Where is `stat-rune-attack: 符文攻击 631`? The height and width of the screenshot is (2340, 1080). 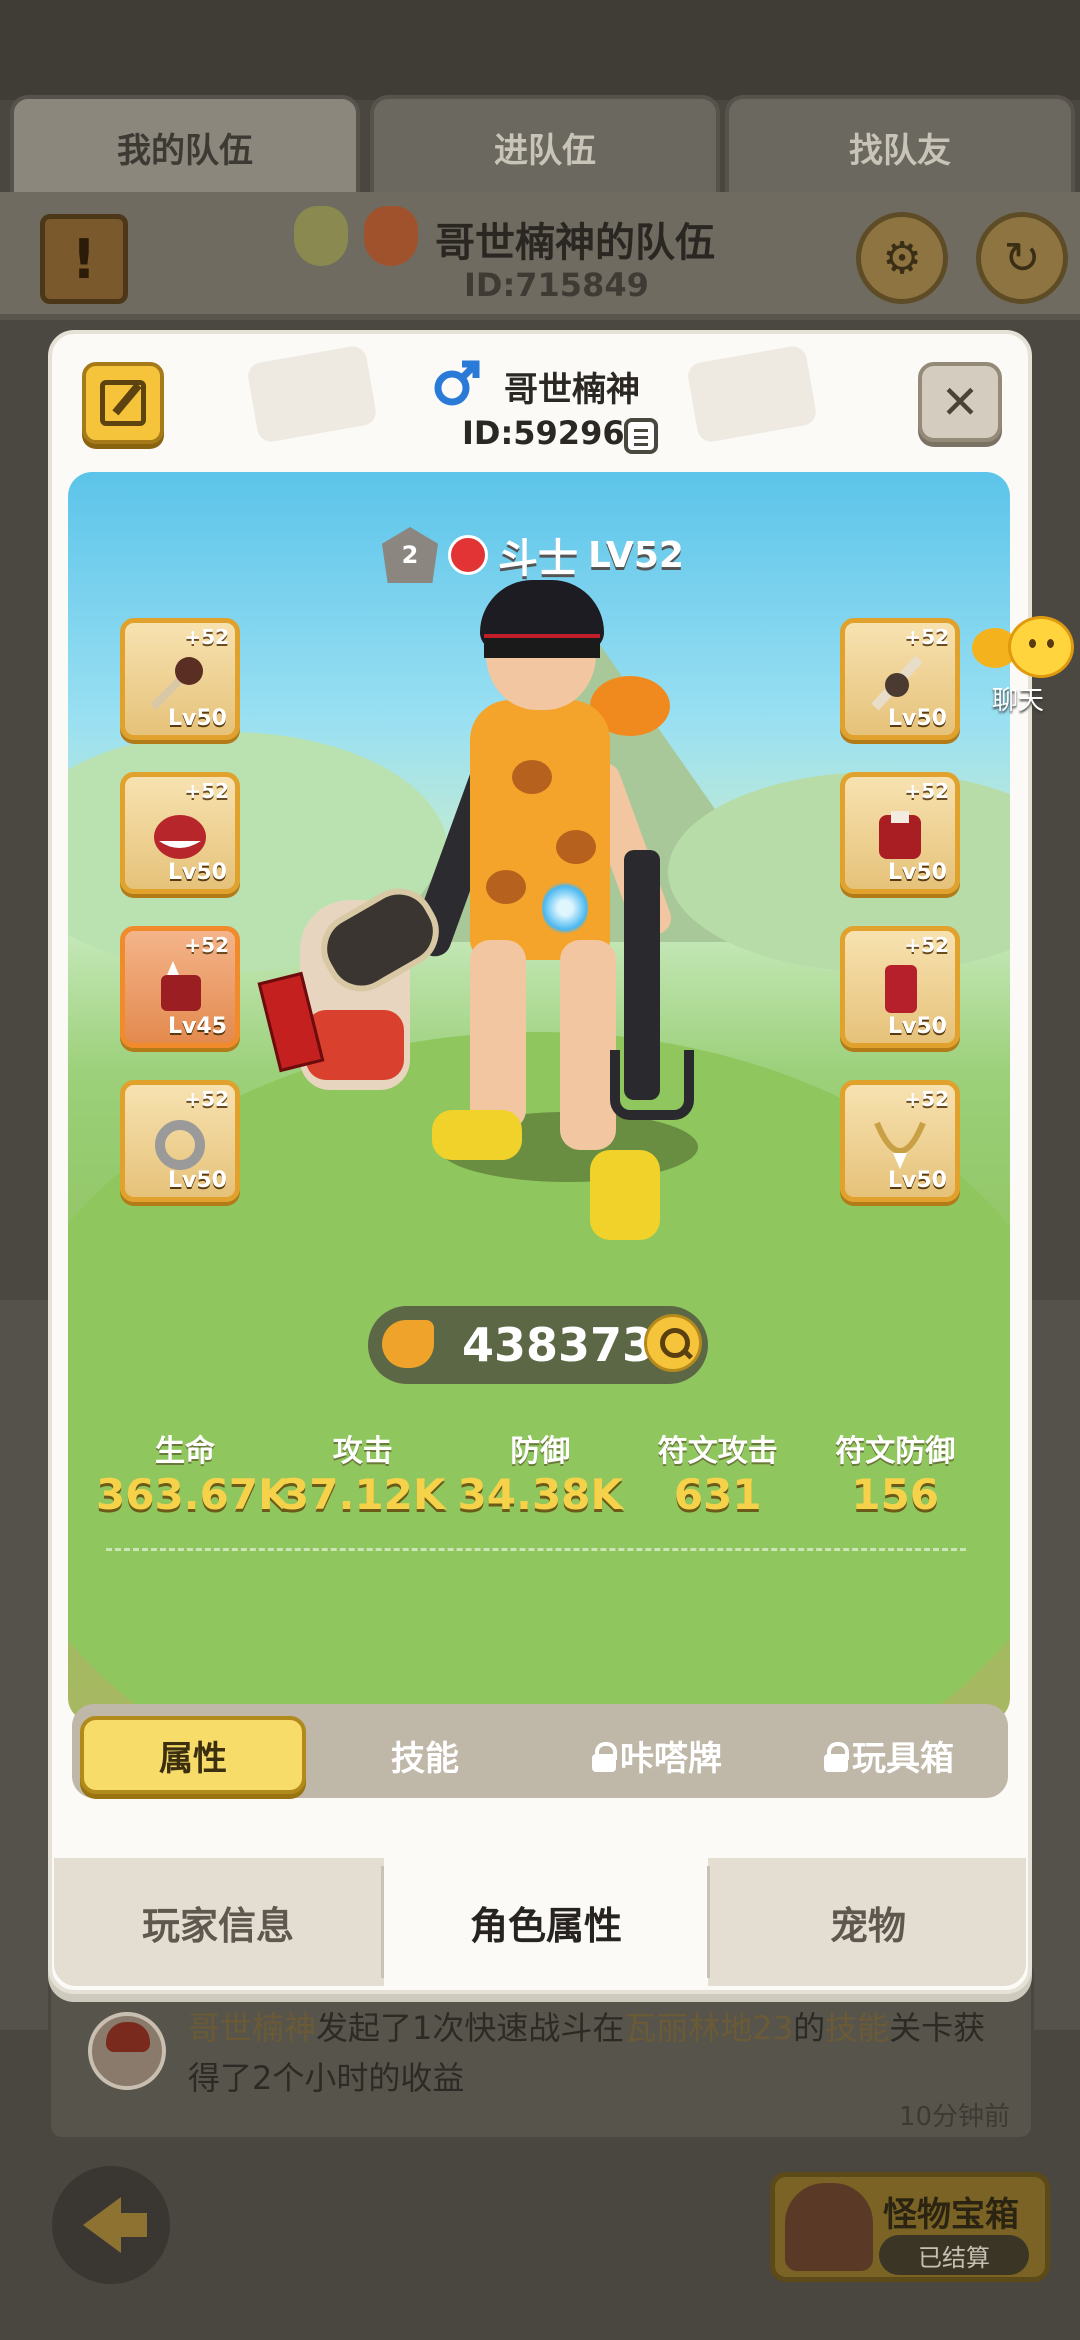 stat-rune-attack: 符文攻击 631 is located at coordinates (718, 1472).